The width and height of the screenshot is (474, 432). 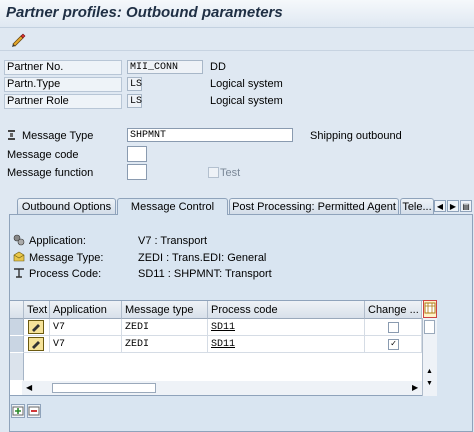 What do you see at coordinates (286, 310) in the screenshot?
I see `column-header-process-code: Process code` at bounding box center [286, 310].